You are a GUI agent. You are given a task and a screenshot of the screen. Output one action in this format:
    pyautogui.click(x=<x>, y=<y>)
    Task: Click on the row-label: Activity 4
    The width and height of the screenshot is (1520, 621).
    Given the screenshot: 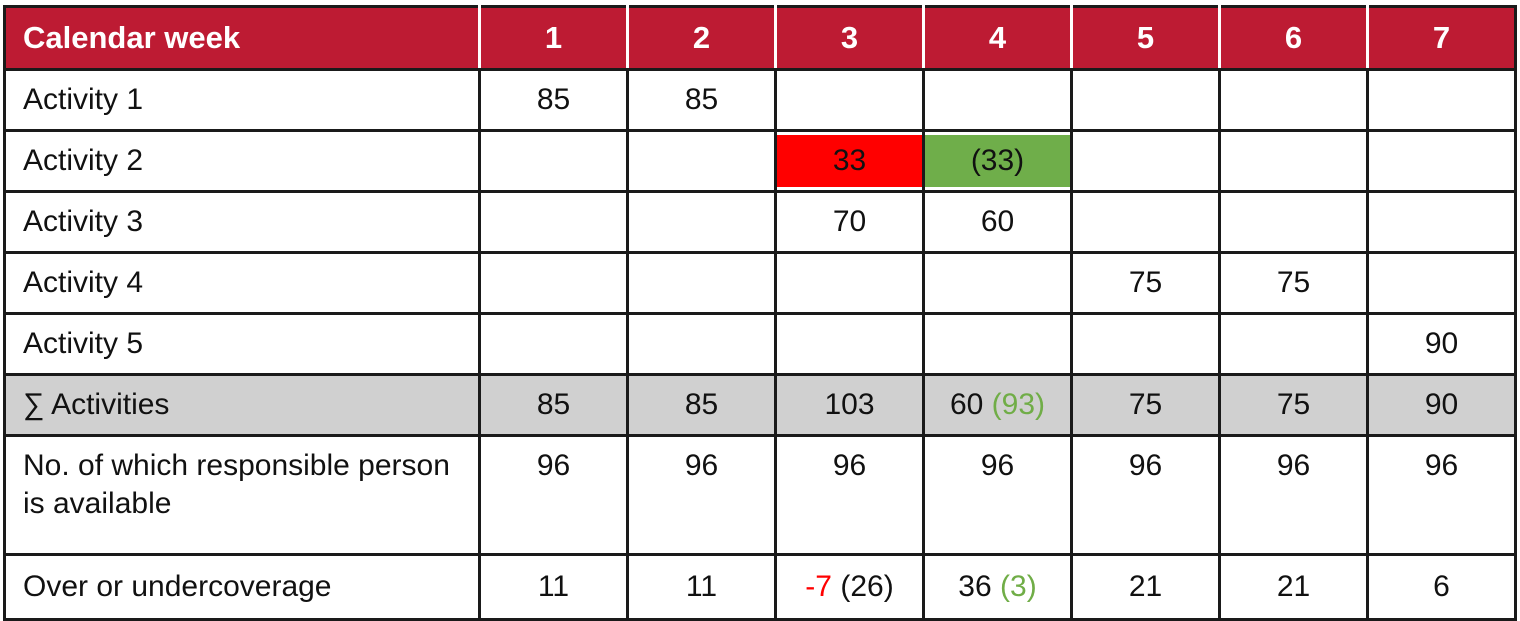 What is the action you would take?
    pyautogui.click(x=242, y=283)
    